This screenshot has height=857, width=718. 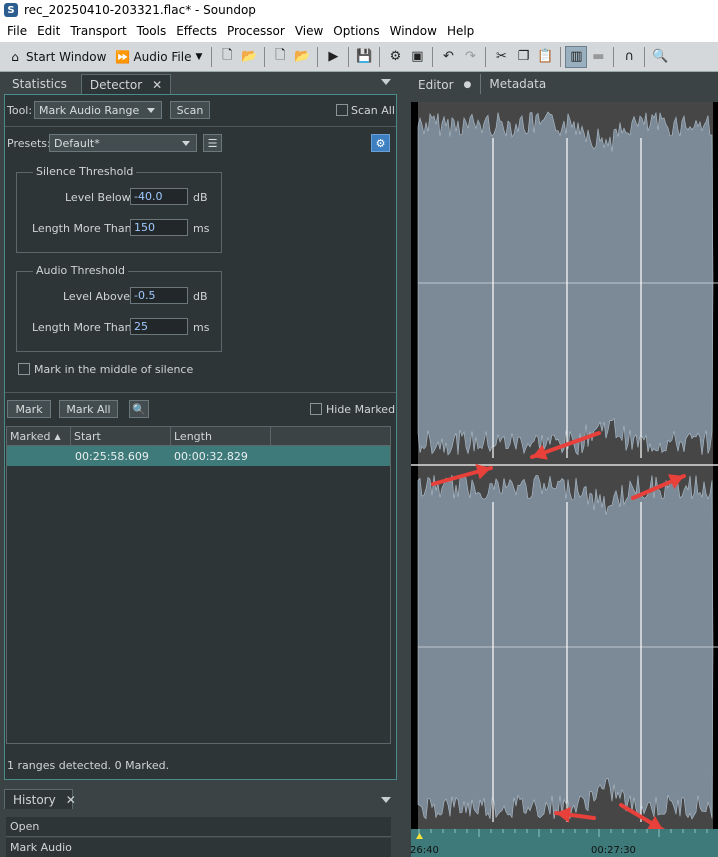 I want to click on settings-button: ⚙, so click(x=380, y=143).